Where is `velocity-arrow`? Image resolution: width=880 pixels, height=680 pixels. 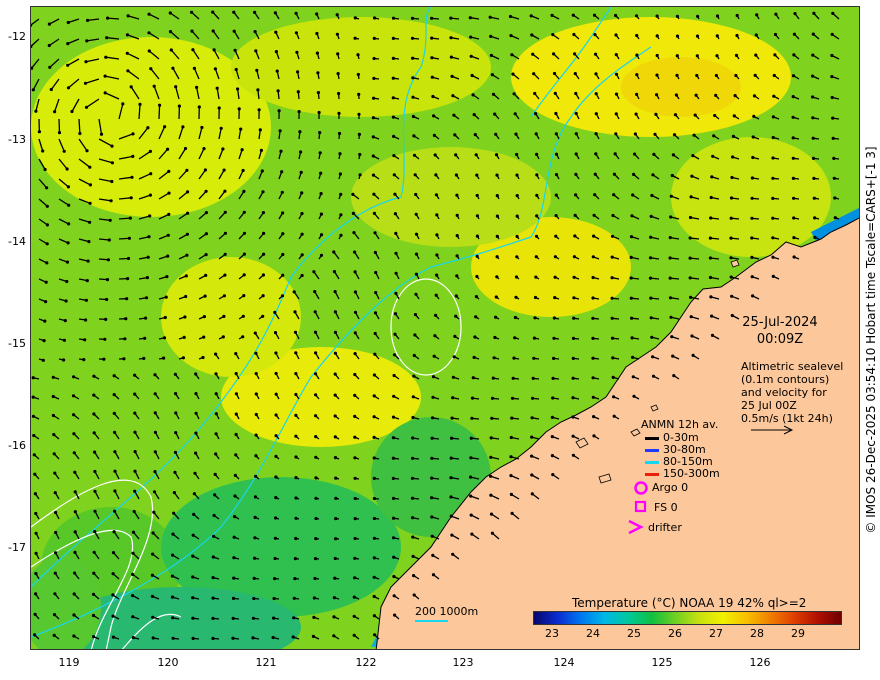
velocity-arrow is located at coordinates (113, 18).